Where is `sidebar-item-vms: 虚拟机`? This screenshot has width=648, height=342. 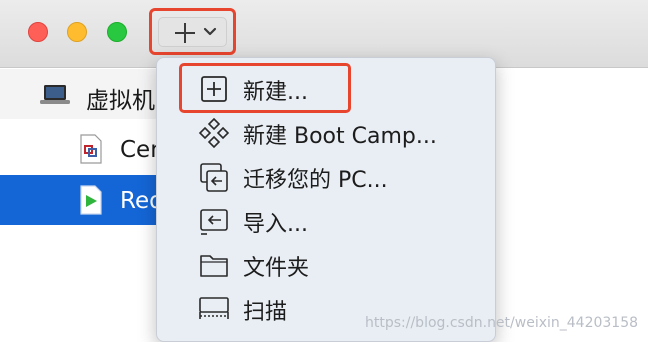
sidebar-item-vms: 虚拟机 is located at coordinates (80, 94).